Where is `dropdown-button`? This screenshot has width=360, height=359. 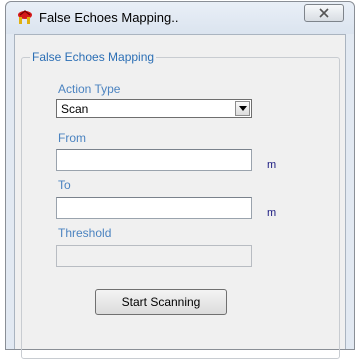 dropdown-button is located at coordinates (242, 108).